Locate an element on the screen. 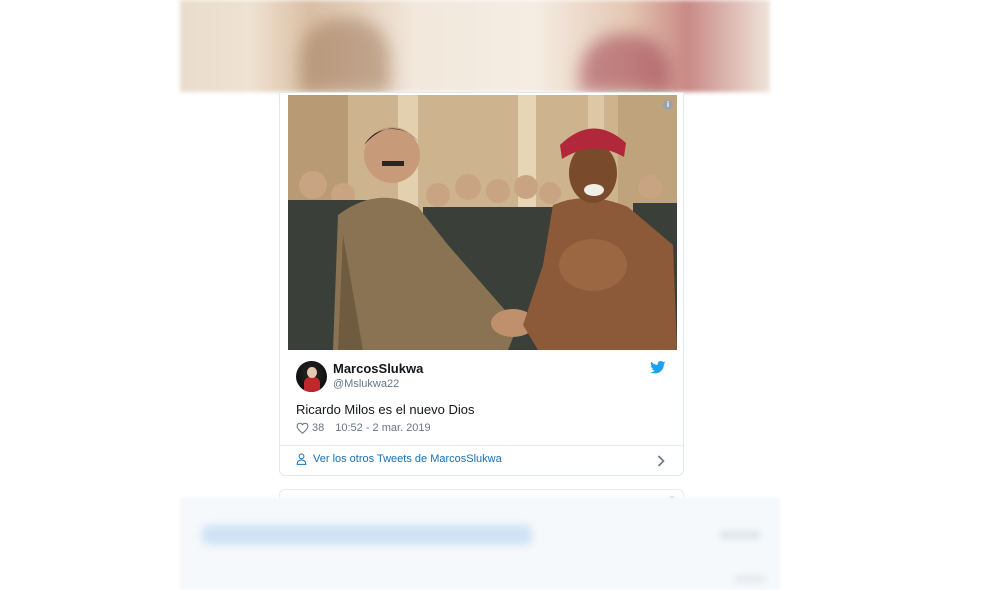  person-icon is located at coordinates (301, 459).